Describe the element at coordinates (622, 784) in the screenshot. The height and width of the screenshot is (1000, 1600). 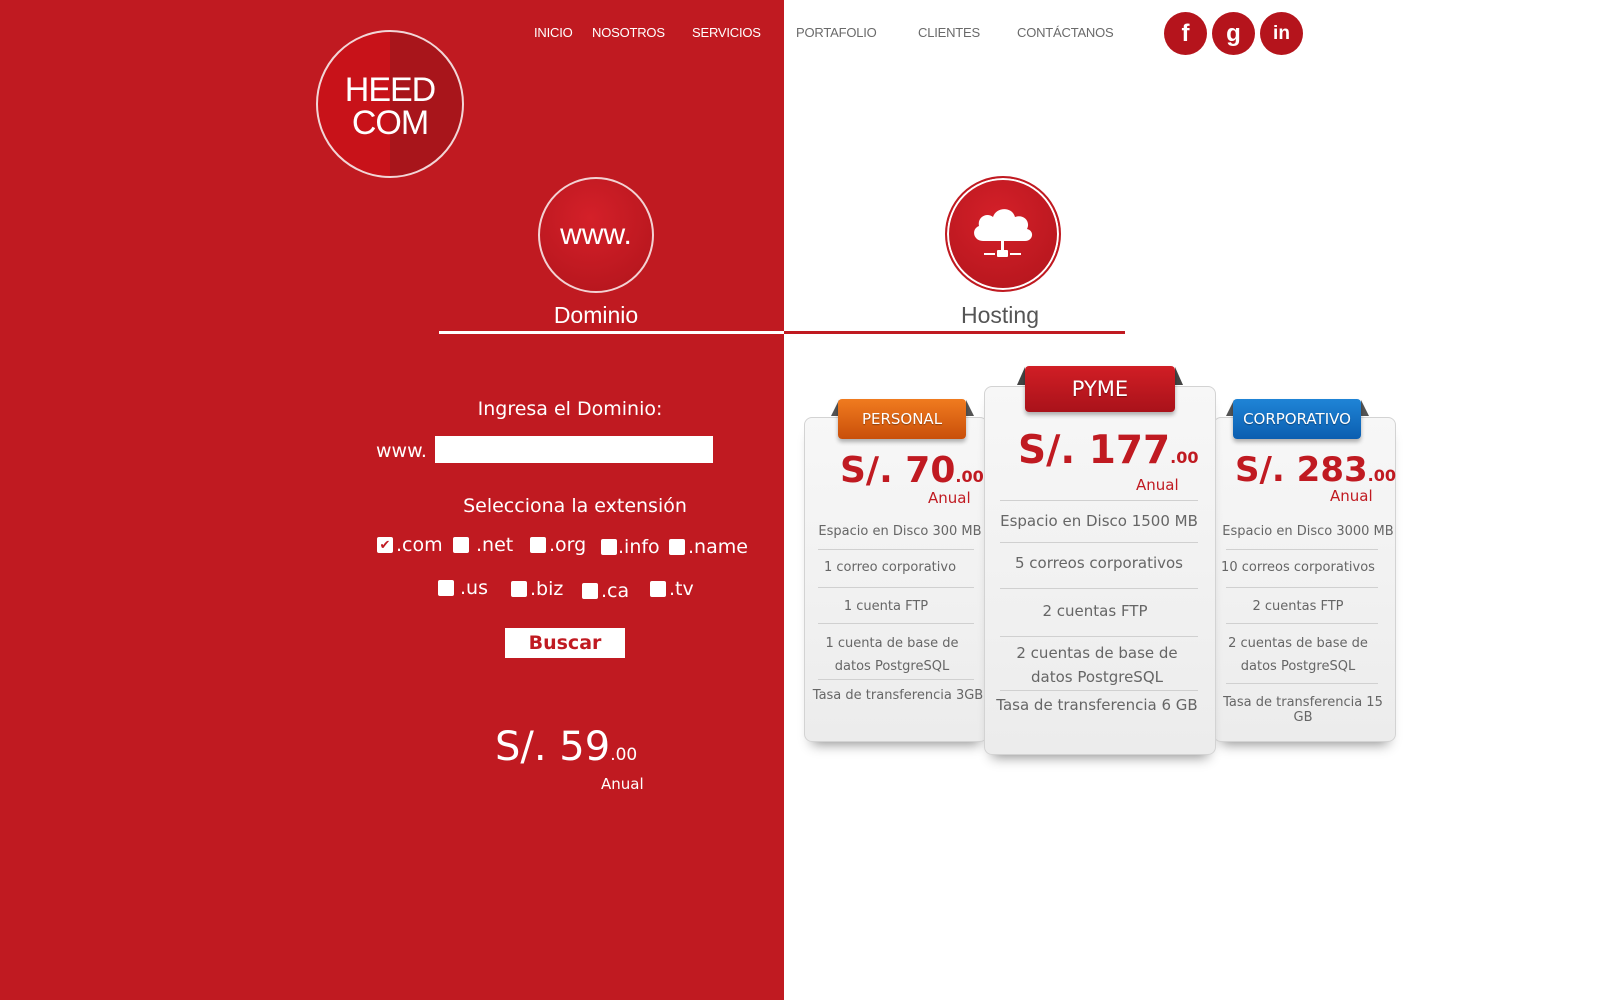
I see `domain-price-period: Anual` at that location.